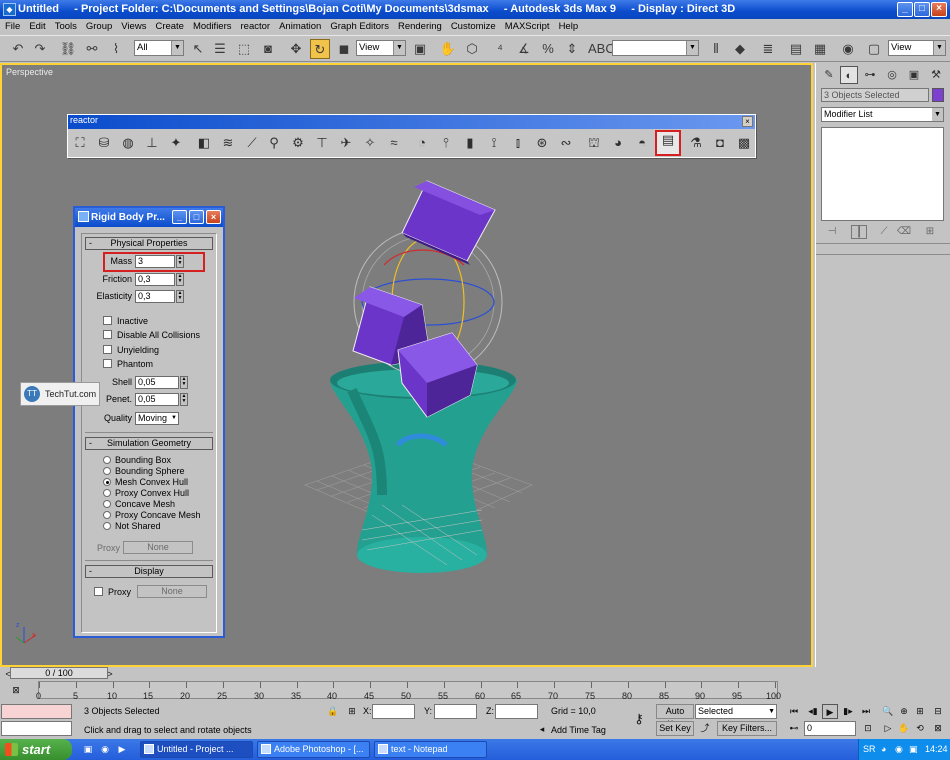 The width and height of the screenshot is (950, 760). I want to click on time-slider: < 0 / 100 >, so click(406, 673).